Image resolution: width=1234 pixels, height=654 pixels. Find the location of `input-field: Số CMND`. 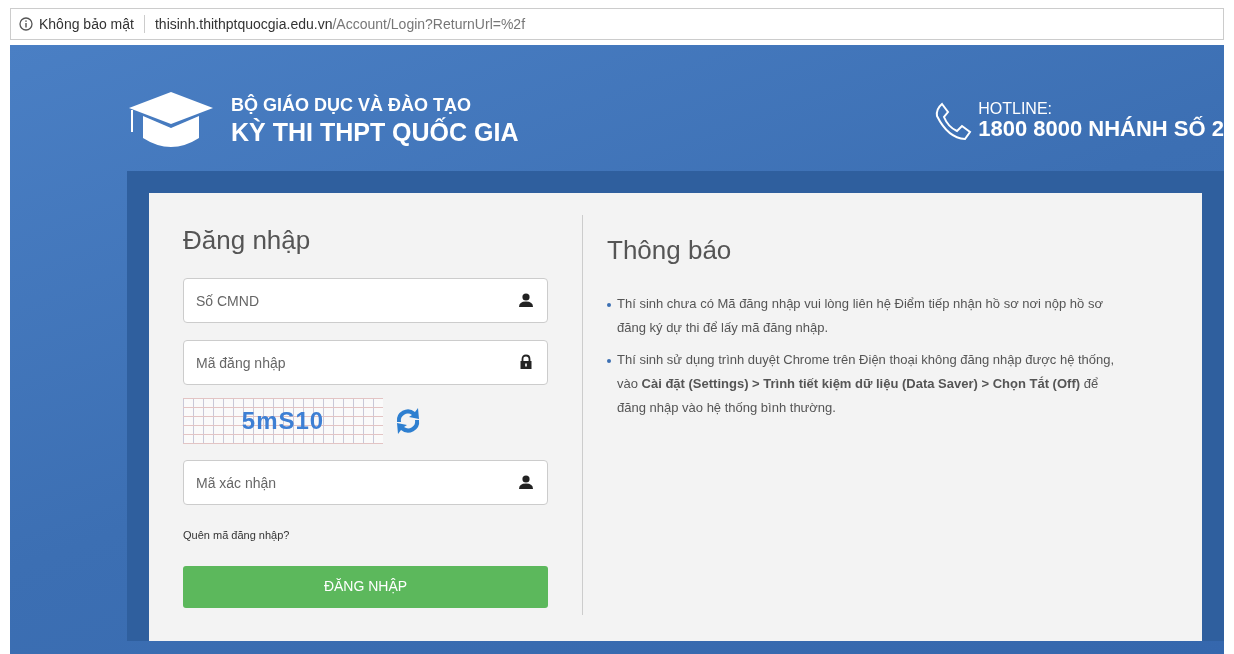

input-field: Số CMND is located at coordinates (365, 300).